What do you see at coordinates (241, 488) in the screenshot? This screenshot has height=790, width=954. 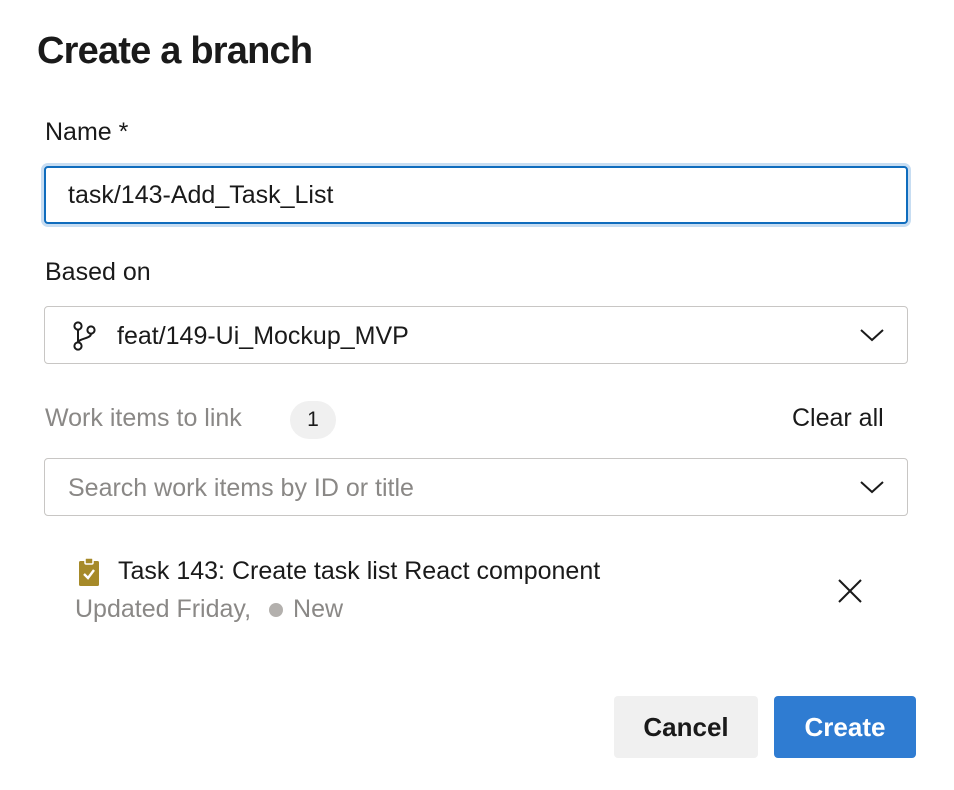 I see `work-items-search-placeholder: Search work items by ID or title` at bounding box center [241, 488].